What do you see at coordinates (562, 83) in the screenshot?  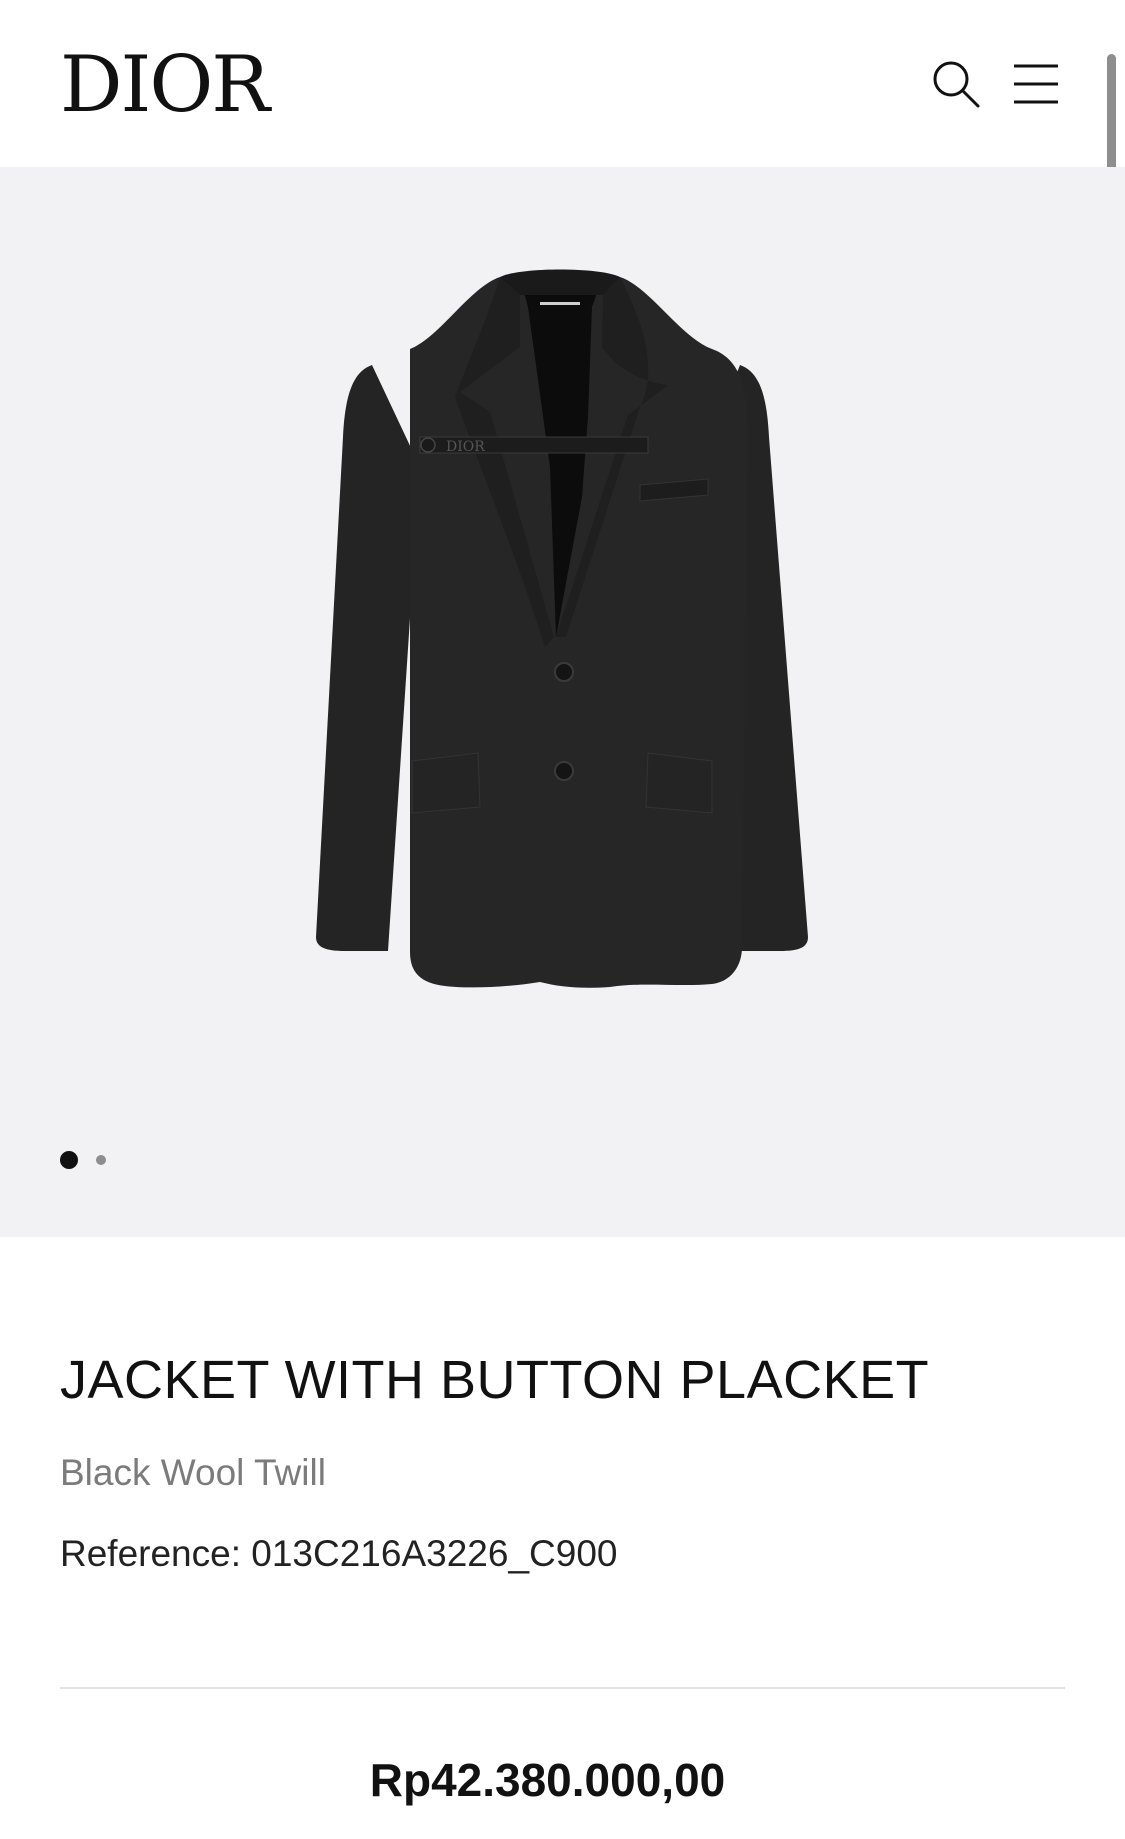 I see `site-header: DIOR` at bounding box center [562, 83].